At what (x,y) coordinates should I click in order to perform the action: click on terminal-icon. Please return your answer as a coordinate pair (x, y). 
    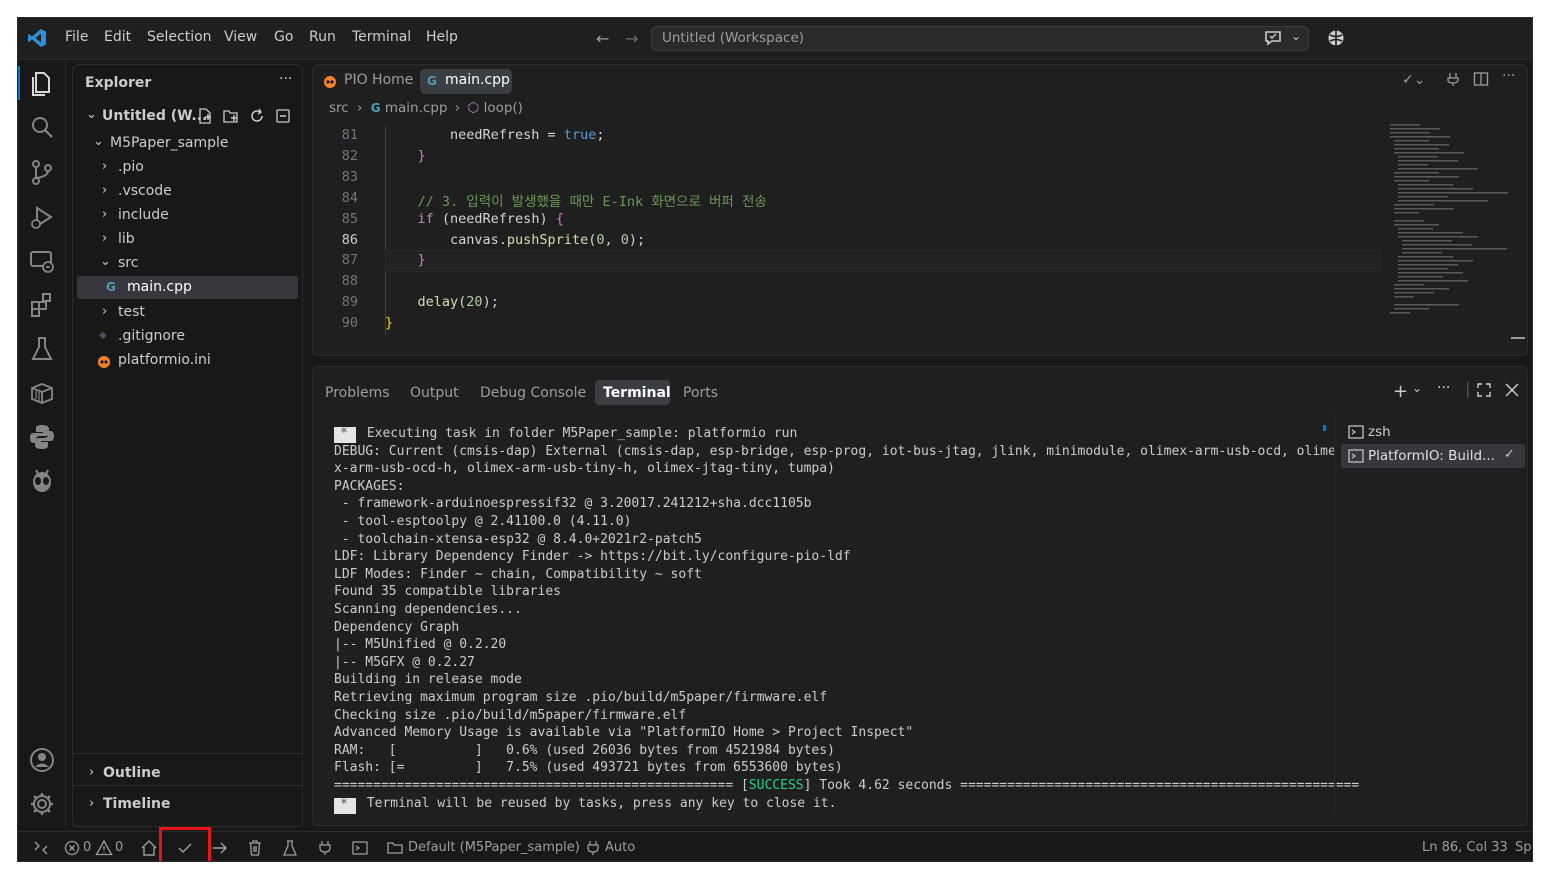
    Looking at the image, I should click on (360, 848).